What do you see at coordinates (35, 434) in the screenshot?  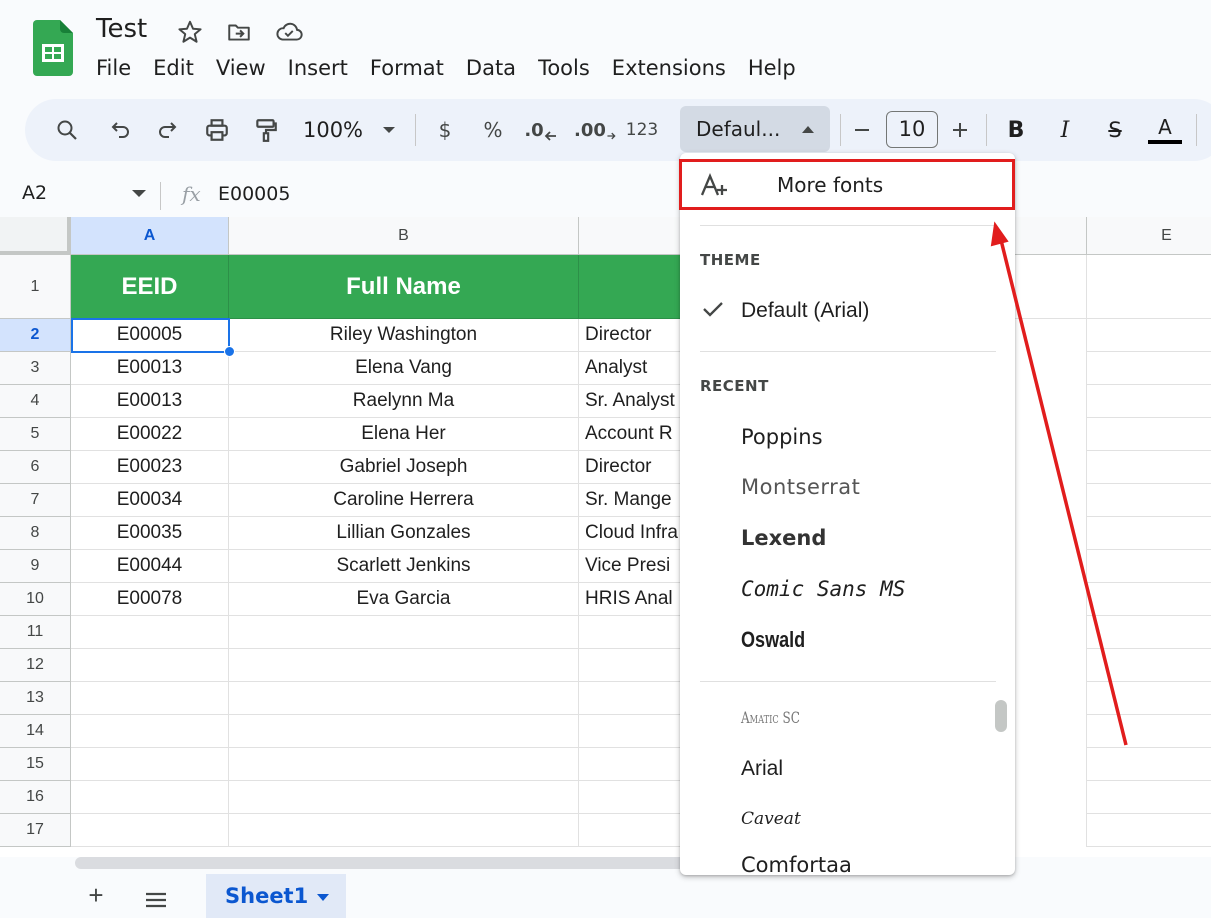 I see `row-header-5: 5` at bounding box center [35, 434].